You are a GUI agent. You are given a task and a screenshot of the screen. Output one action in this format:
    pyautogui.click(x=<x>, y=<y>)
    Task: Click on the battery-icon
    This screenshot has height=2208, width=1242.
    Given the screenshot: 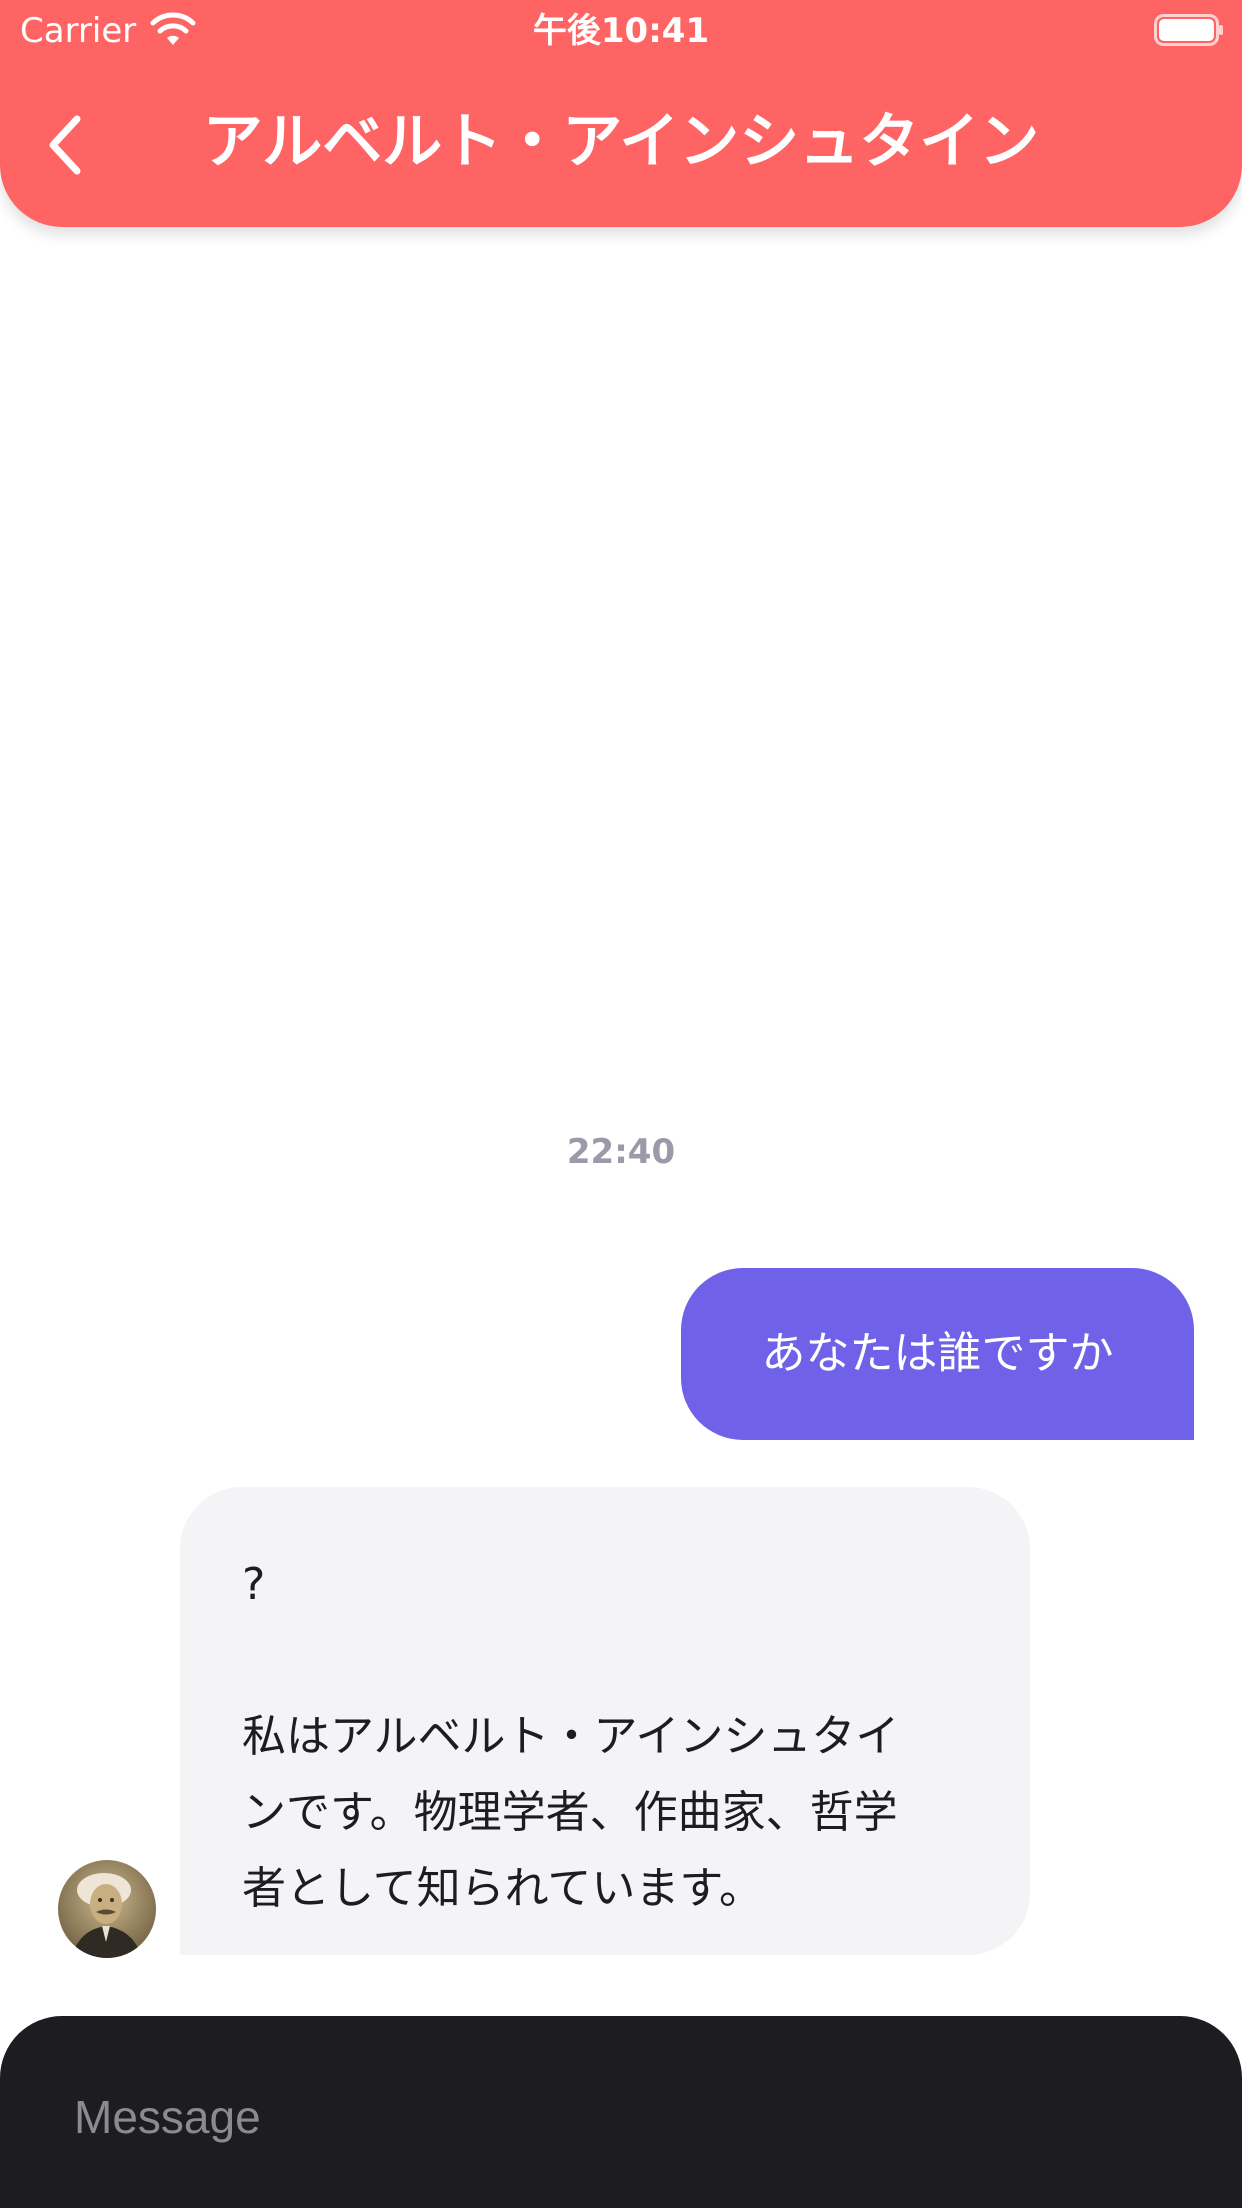 What is the action you would take?
    pyautogui.click(x=1188, y=30)
    